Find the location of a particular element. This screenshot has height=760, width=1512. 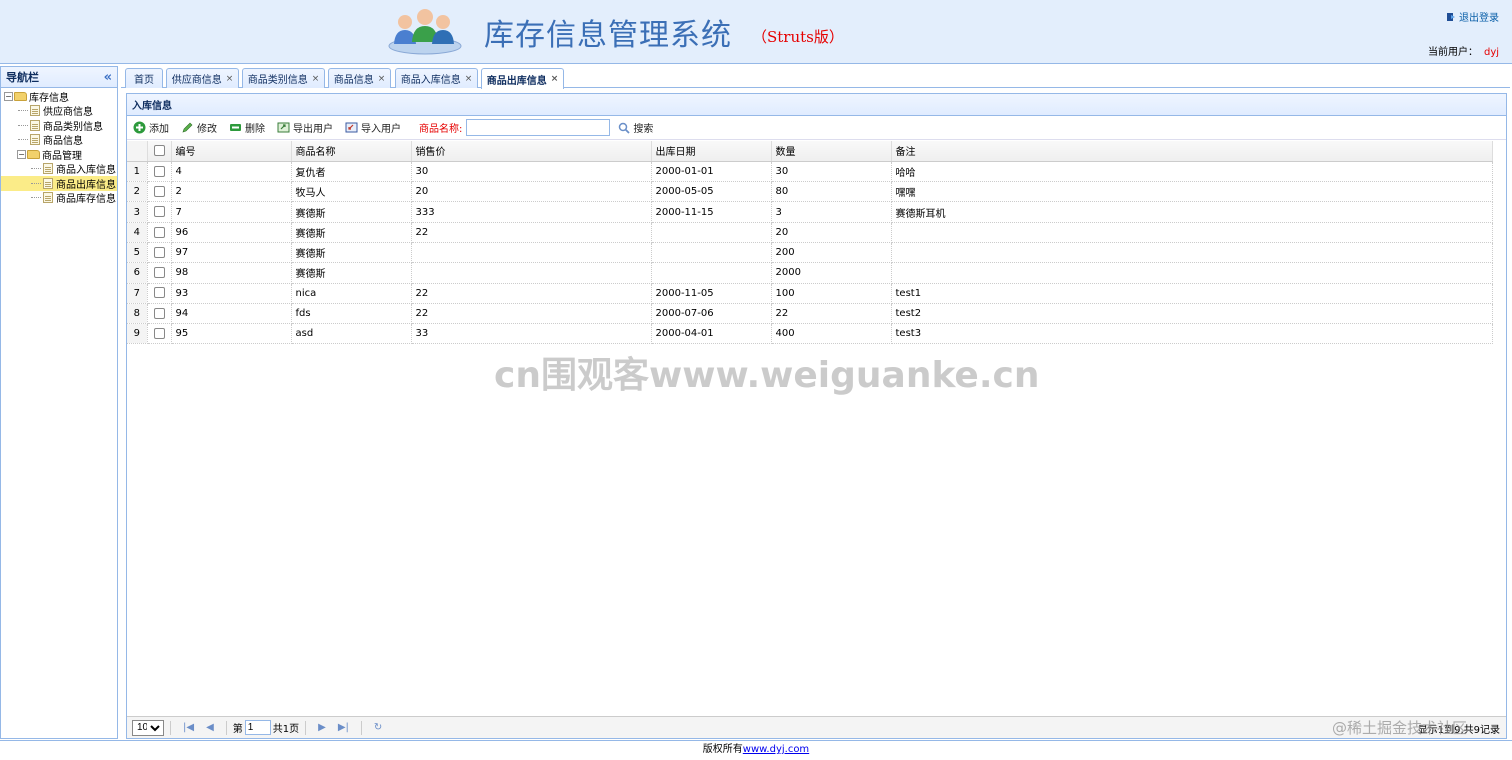

page-footer: 版权所有www.dyj.com is located at coordinates (756, 750).